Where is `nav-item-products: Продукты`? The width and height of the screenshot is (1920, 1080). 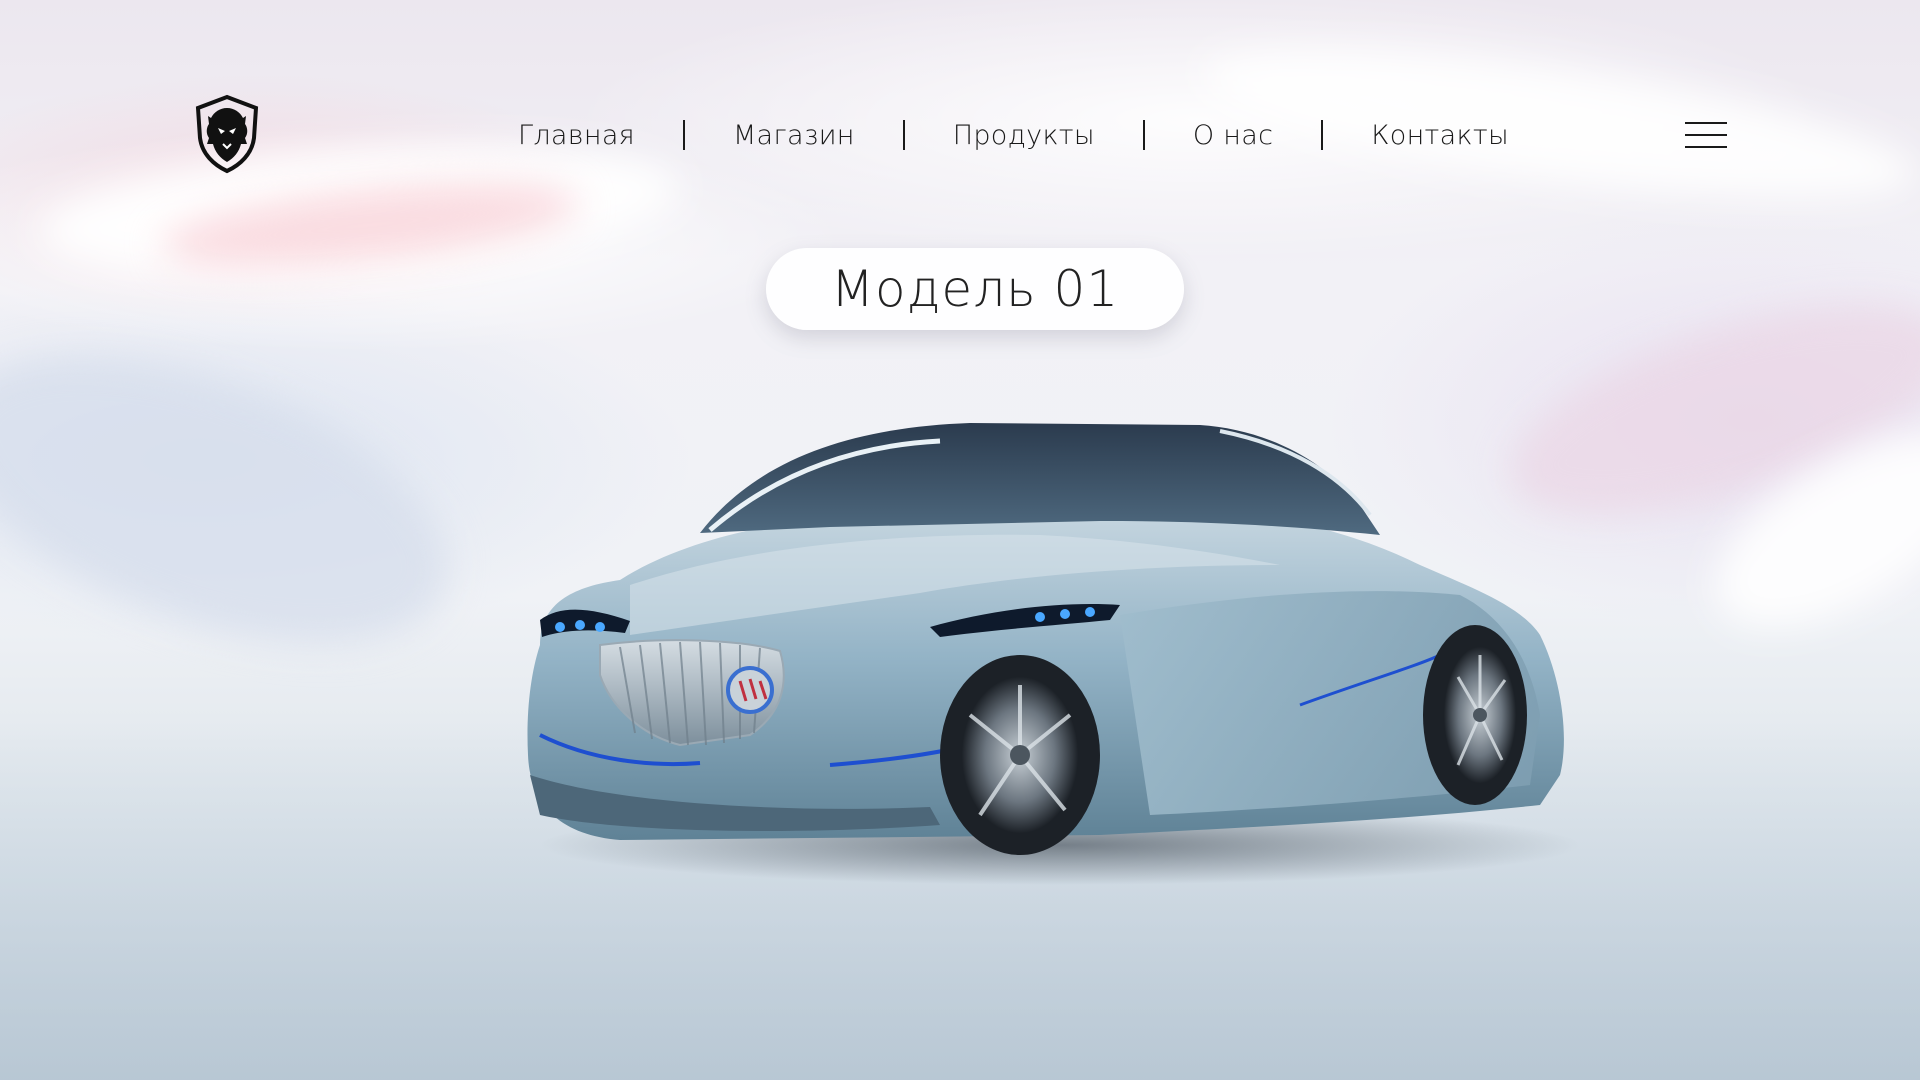
nav-item-products: Продукты is located at coordinates (1024, 135).